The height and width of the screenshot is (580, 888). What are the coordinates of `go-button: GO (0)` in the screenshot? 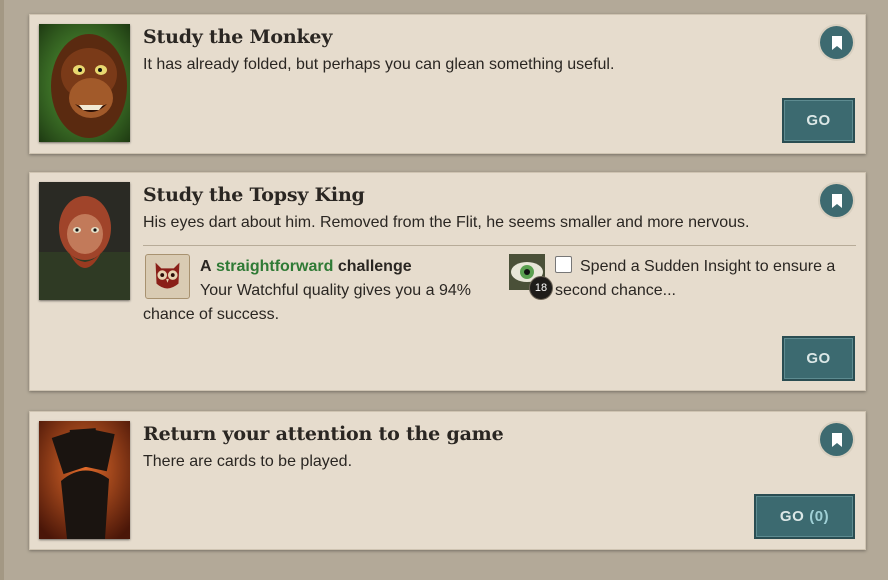 It's located at (804, 516).